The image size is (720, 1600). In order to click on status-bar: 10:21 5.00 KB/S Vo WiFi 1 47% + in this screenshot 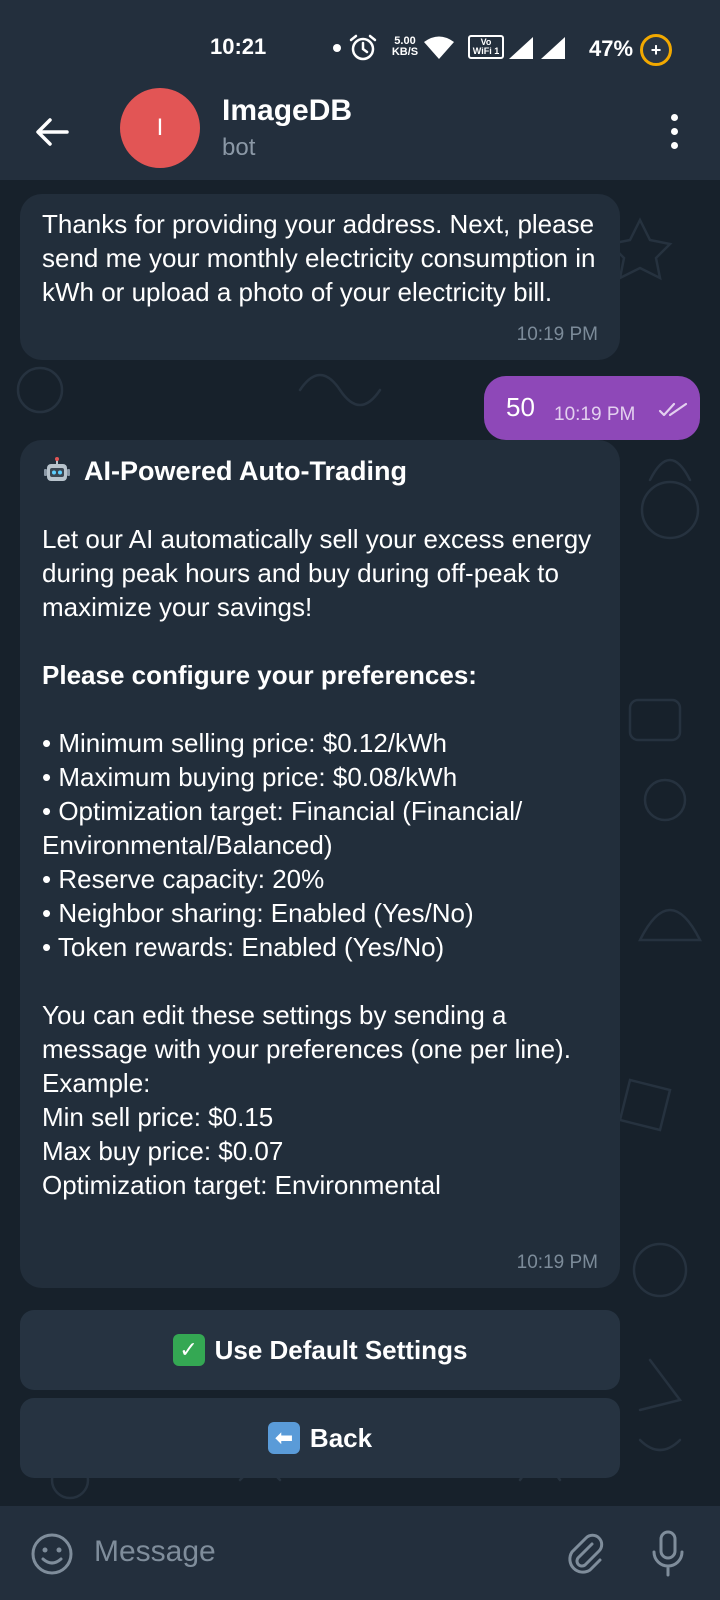, I will do `click(360, 44)`.